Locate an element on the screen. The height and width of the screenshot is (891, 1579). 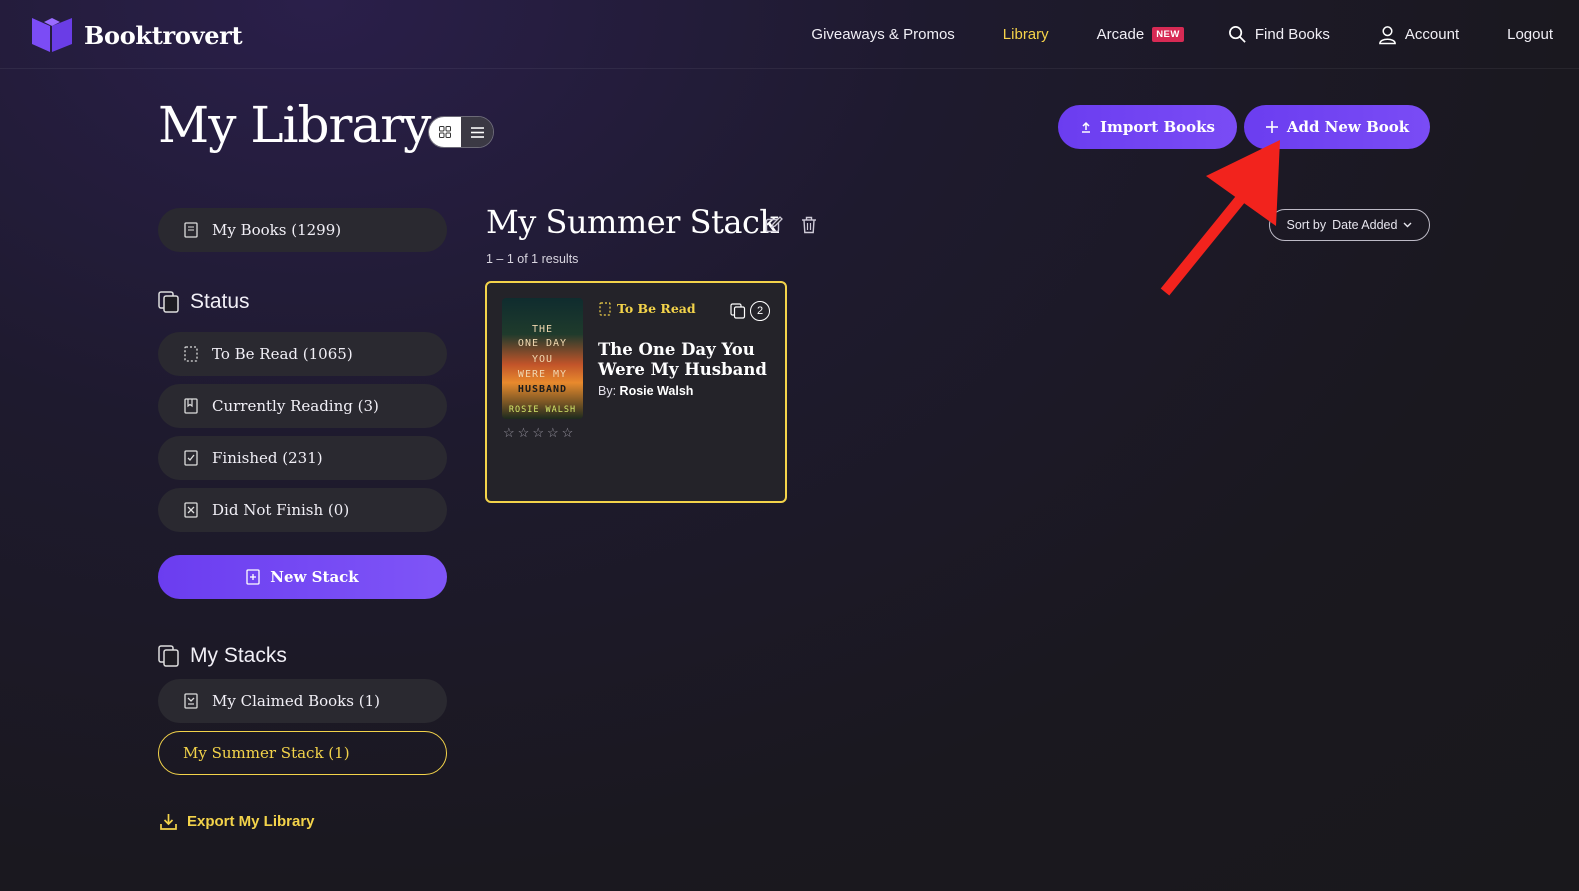
sidebar-item-claimed-books: My Claimed Books (1) is located at coordinates (302, 701).